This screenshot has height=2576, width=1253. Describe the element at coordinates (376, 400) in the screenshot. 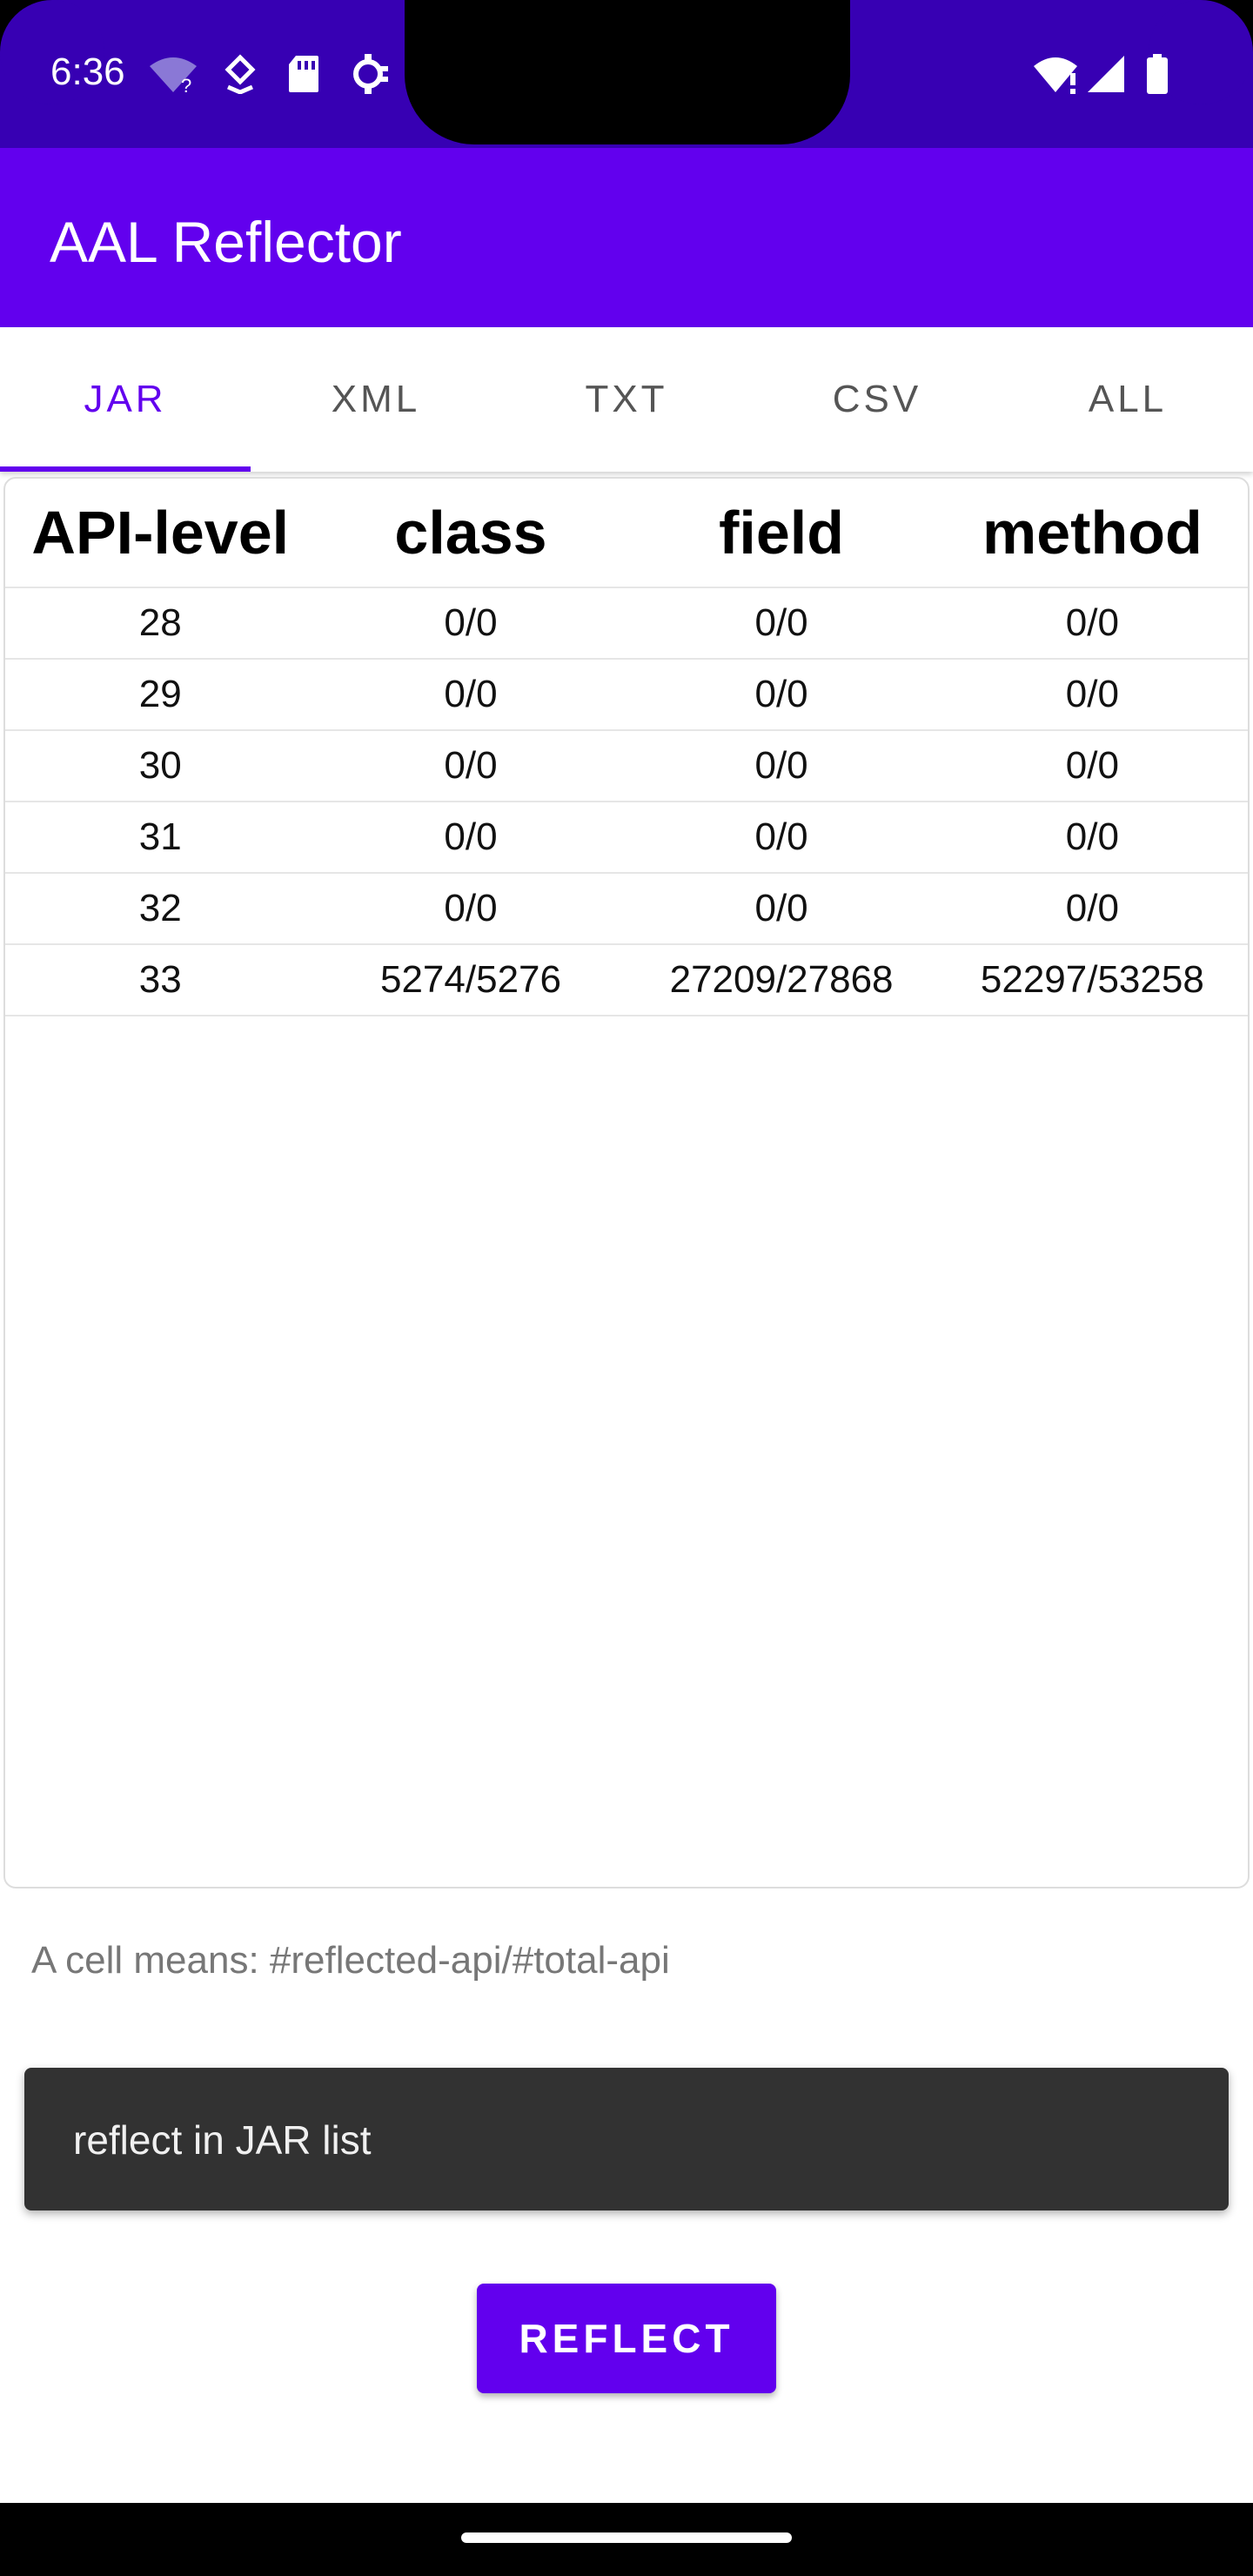

I see `tab-xml: XML` at that location.